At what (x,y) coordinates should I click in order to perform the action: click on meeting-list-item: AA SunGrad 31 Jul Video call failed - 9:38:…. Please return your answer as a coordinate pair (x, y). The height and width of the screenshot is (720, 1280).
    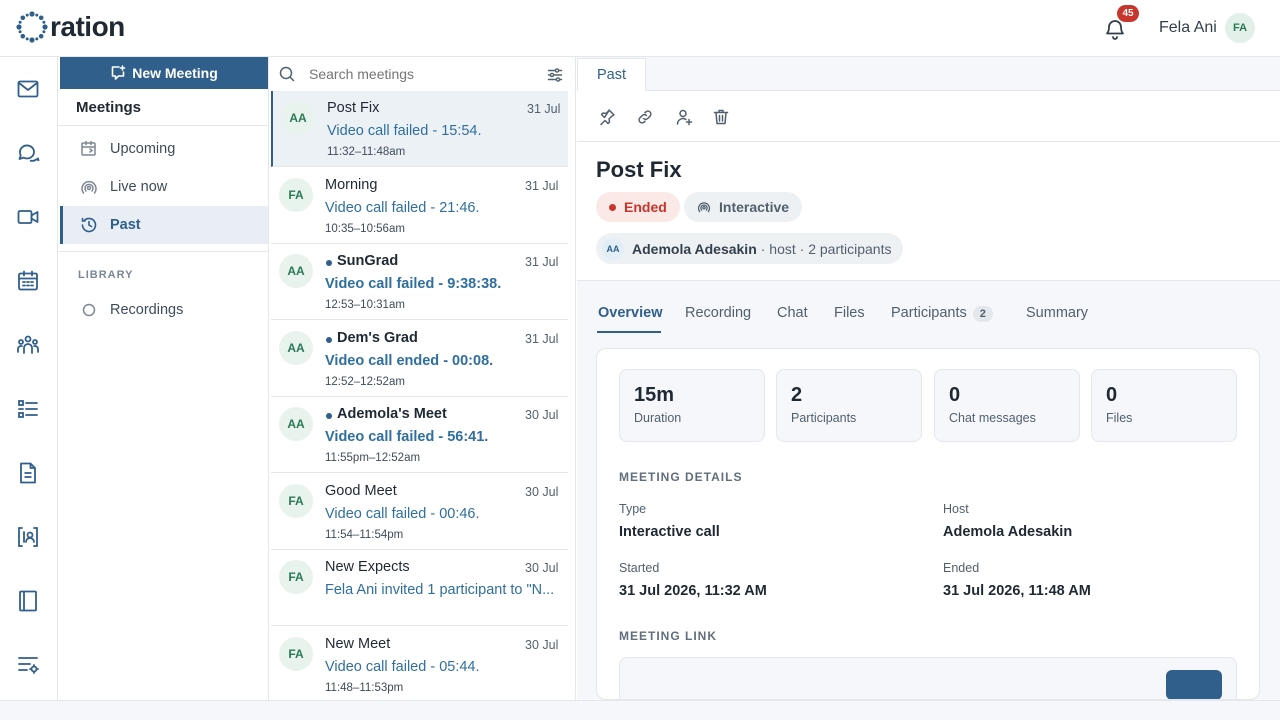
    Looking at the image, I should click on (419, 282).